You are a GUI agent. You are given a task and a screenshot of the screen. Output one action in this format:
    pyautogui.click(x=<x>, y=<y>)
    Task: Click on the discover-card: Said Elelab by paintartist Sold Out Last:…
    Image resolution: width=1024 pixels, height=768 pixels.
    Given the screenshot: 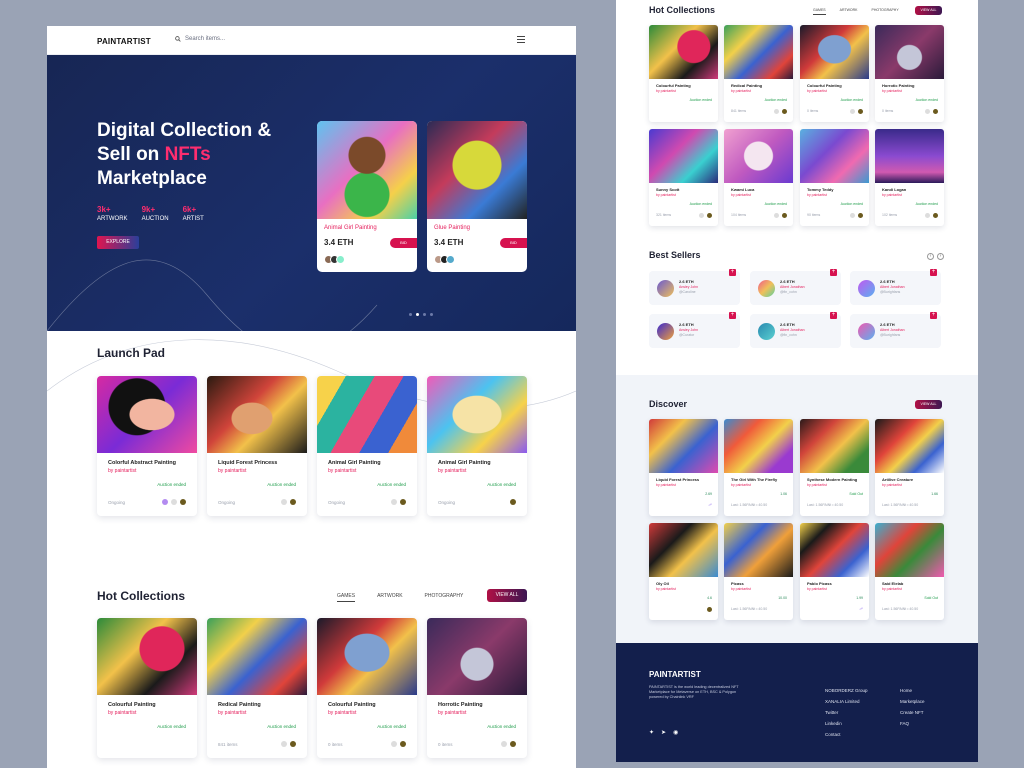 What is the action you would take?
    pyautogui.click(x=909, y=571)
    